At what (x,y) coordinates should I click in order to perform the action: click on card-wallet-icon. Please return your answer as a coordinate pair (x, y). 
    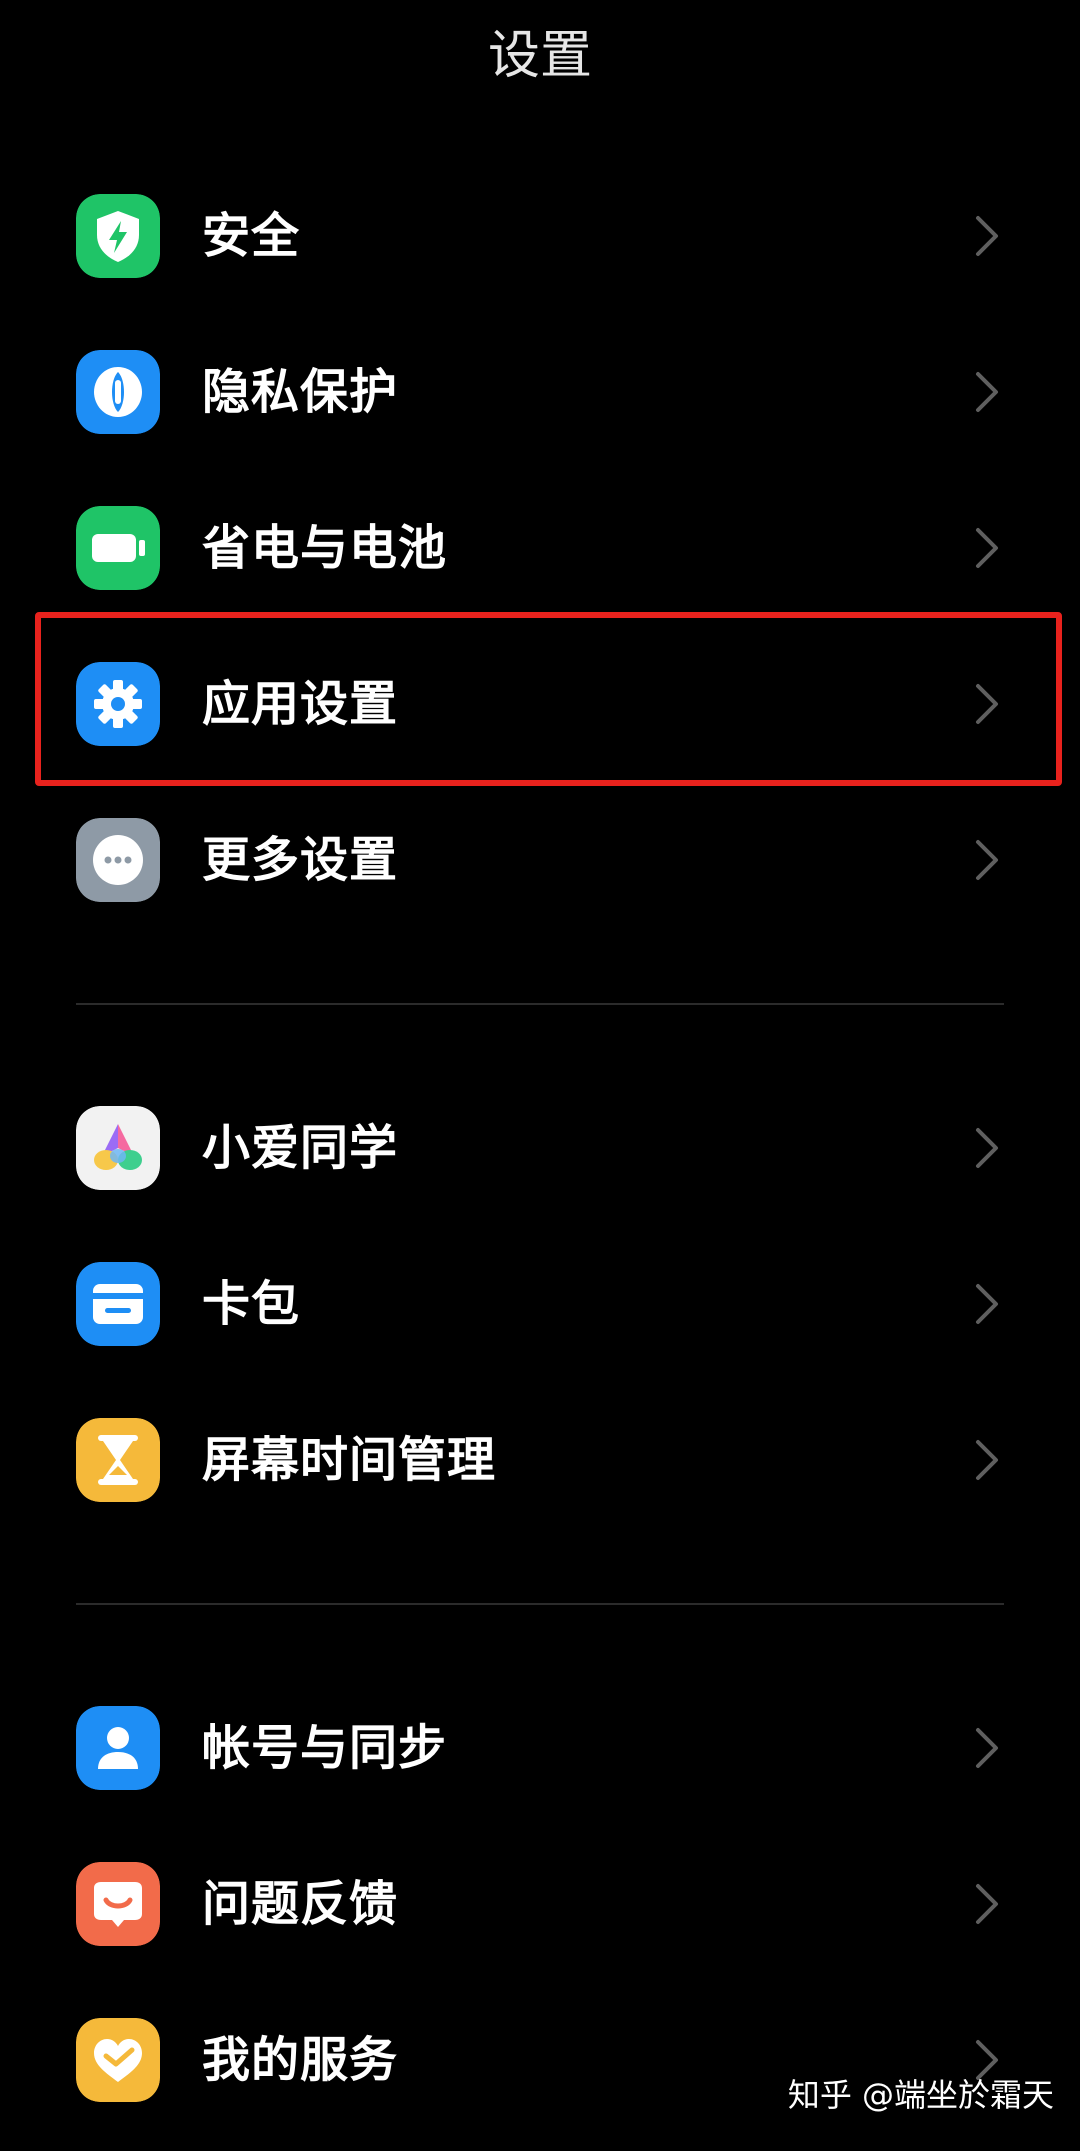
    Looking at the image, I should click on (118, 1304).